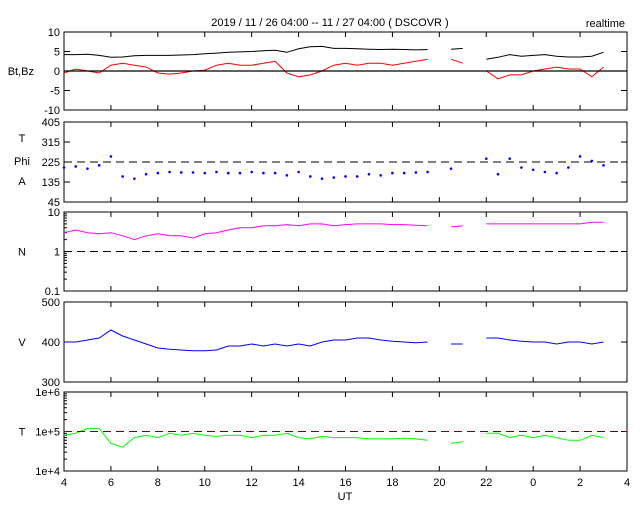 The width and height of the screenshot is (640, 512). I want to click on x-tick-label: 6, so click(111, 483).